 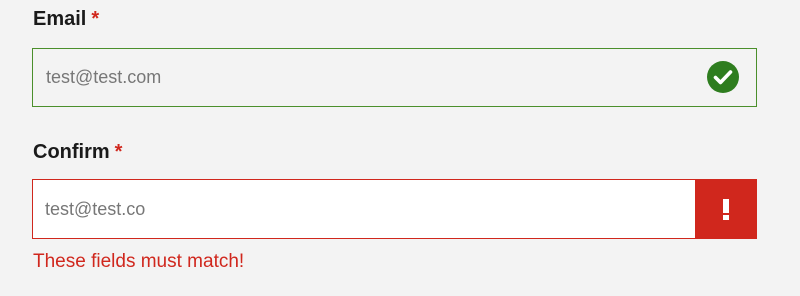 I want to click on email-label: Email *, so click(x=66, y=19).